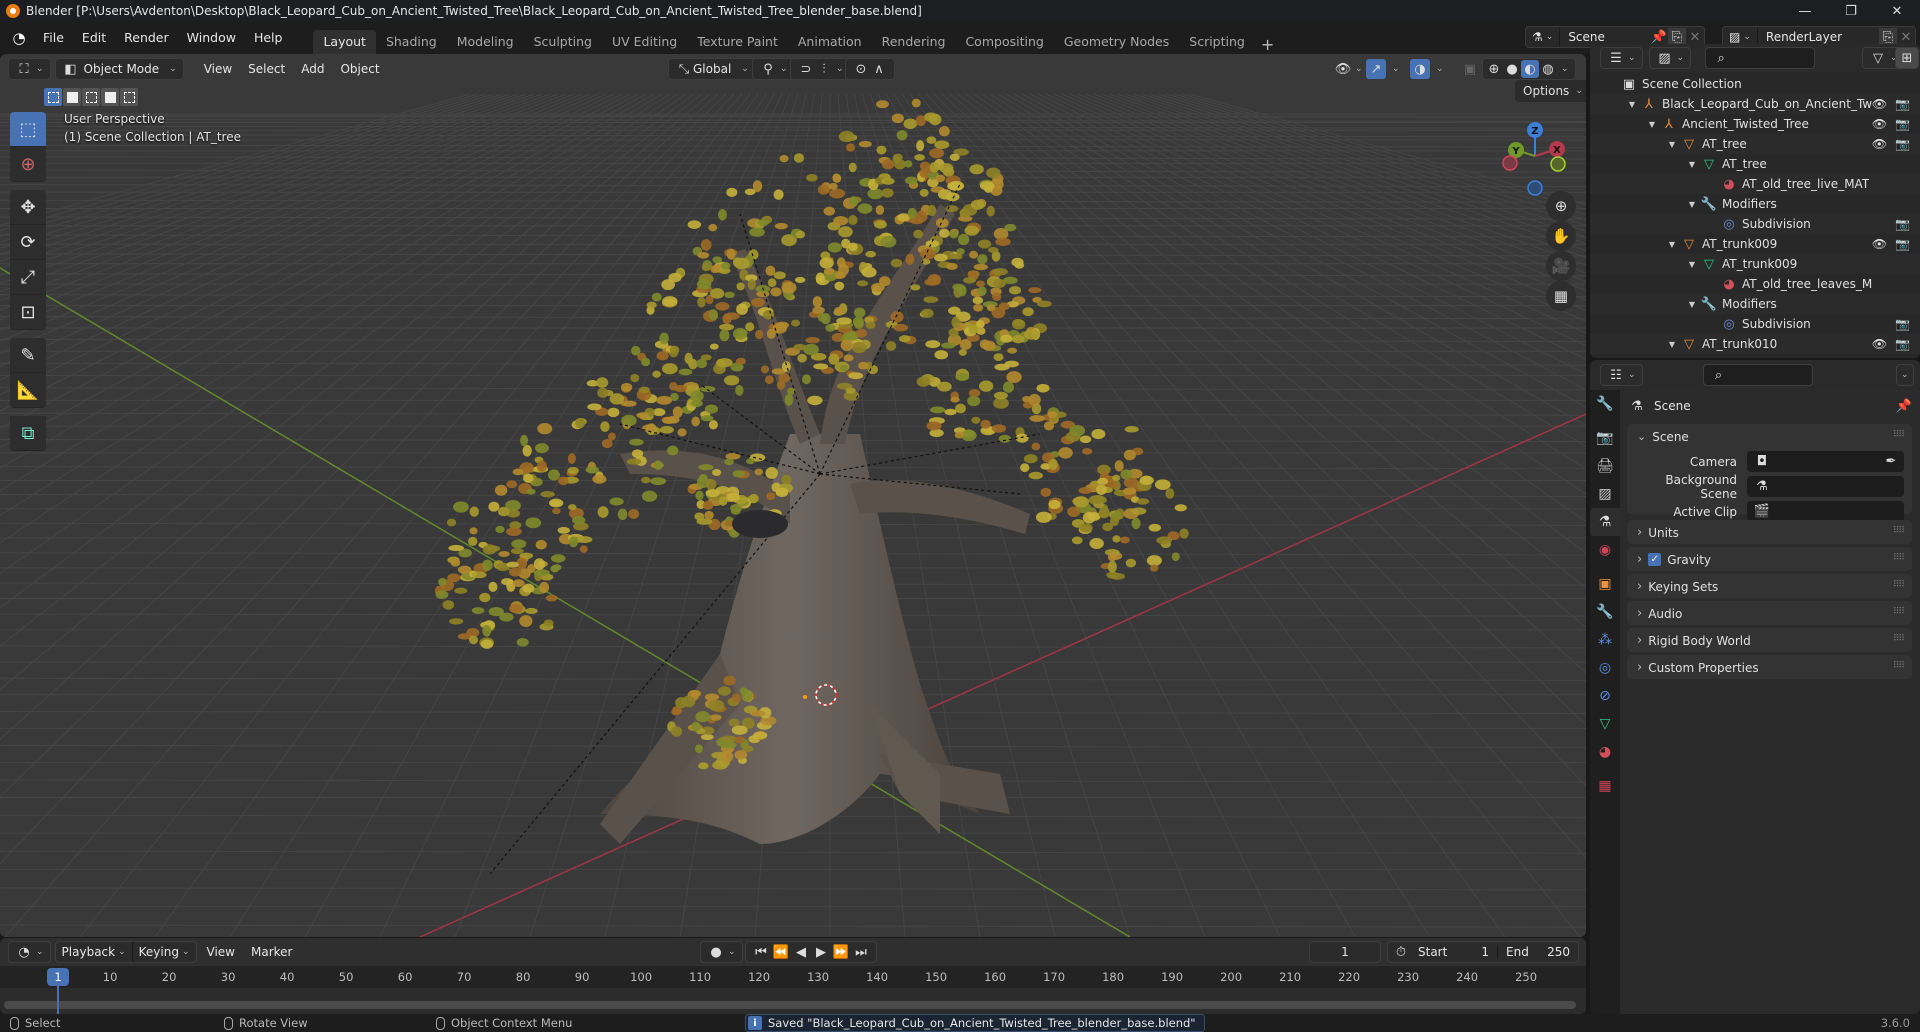 This screenshot has height=1032, width=1920. What do you see at coordinates (94, 38) in the screenshot?
I see `menu-edit: Edit` at bounding box center [94, 38].